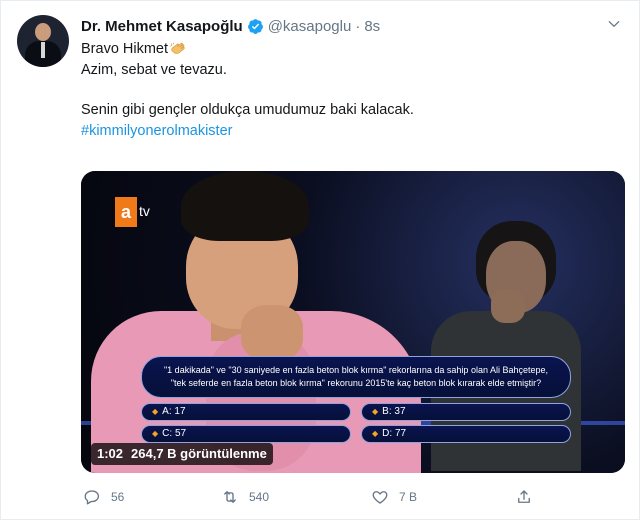 This screenshot has height=520, width=640. I want to click on like-button: 7 B, so click(394, 497).